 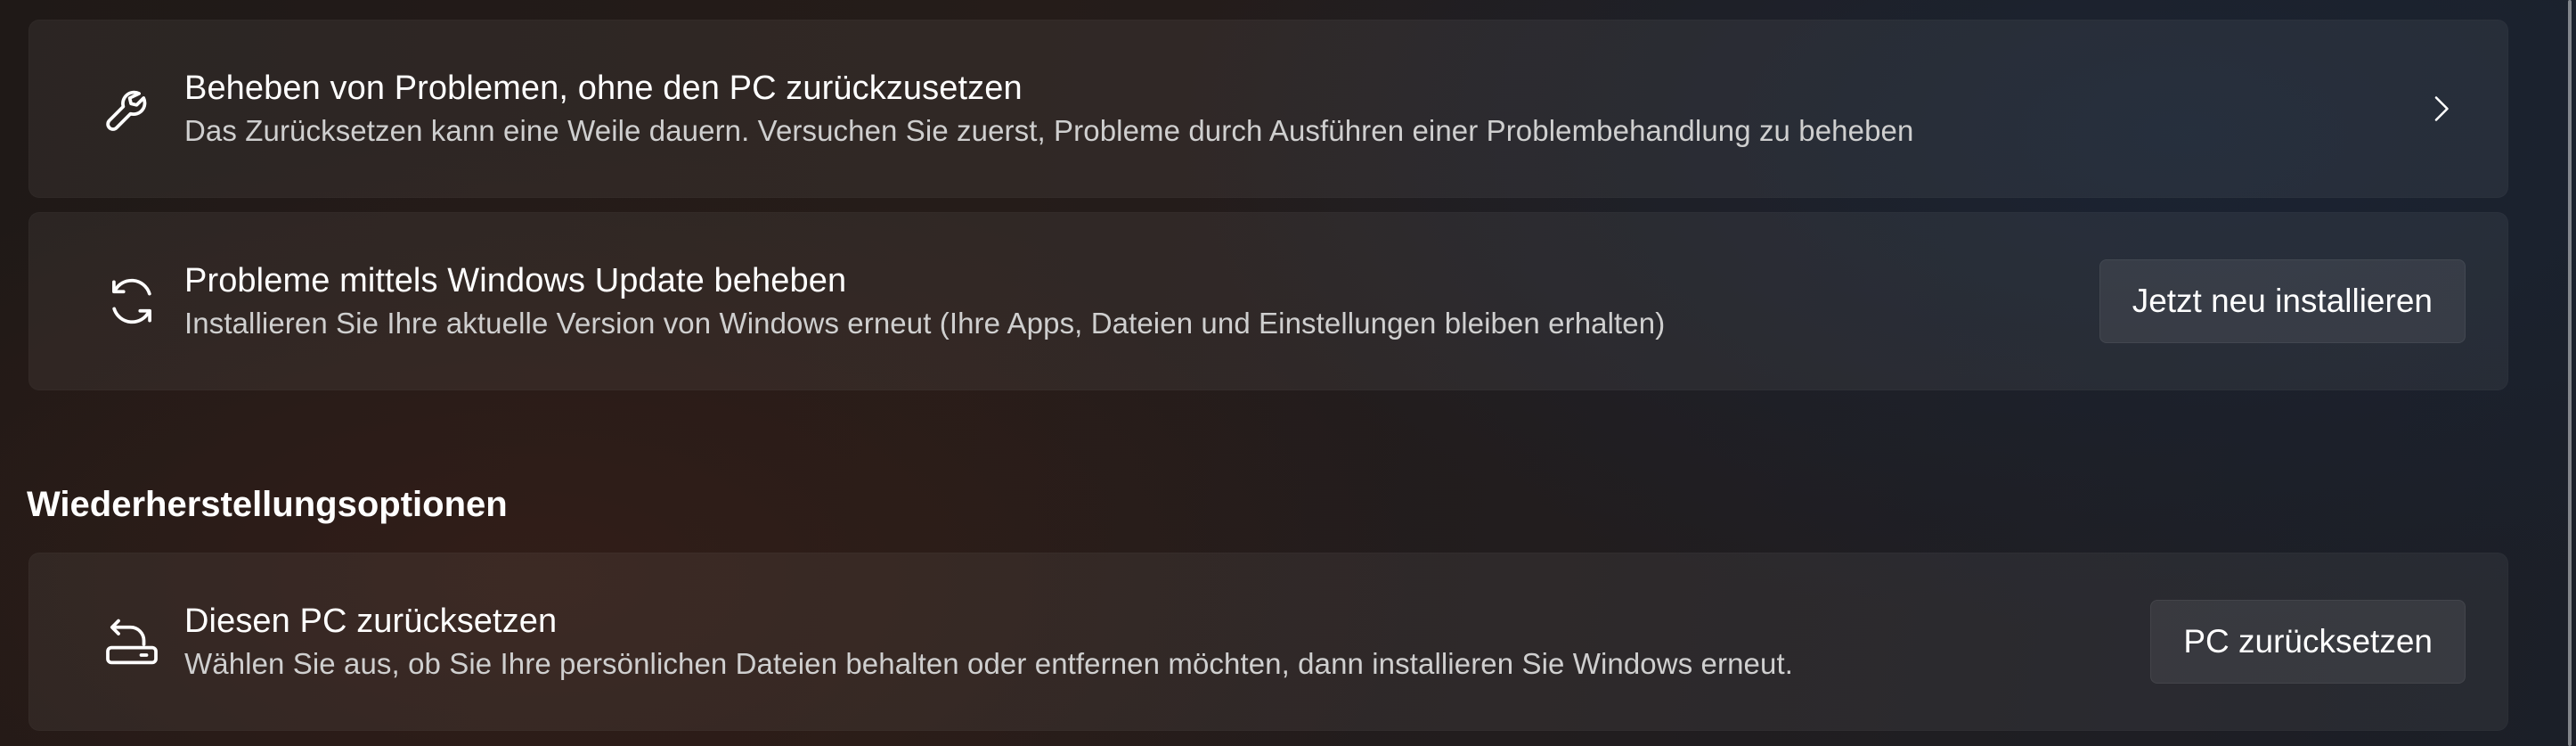 I want to click on sync-icon, so click(x=132, y=301).